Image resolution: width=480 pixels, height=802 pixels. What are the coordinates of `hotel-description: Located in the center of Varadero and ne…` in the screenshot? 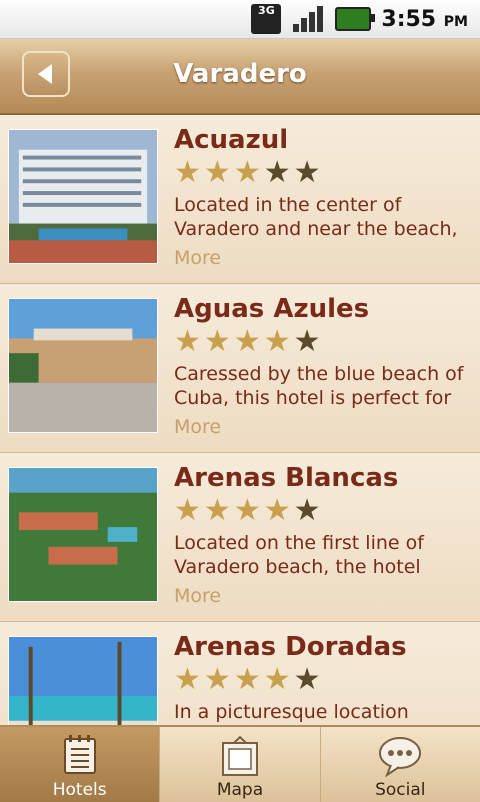 It's located at (316, 217).